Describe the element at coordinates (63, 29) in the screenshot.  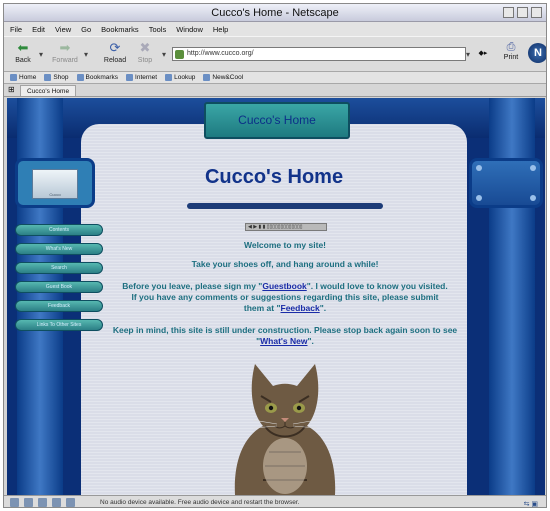
I see `menu-view: View` at that location.